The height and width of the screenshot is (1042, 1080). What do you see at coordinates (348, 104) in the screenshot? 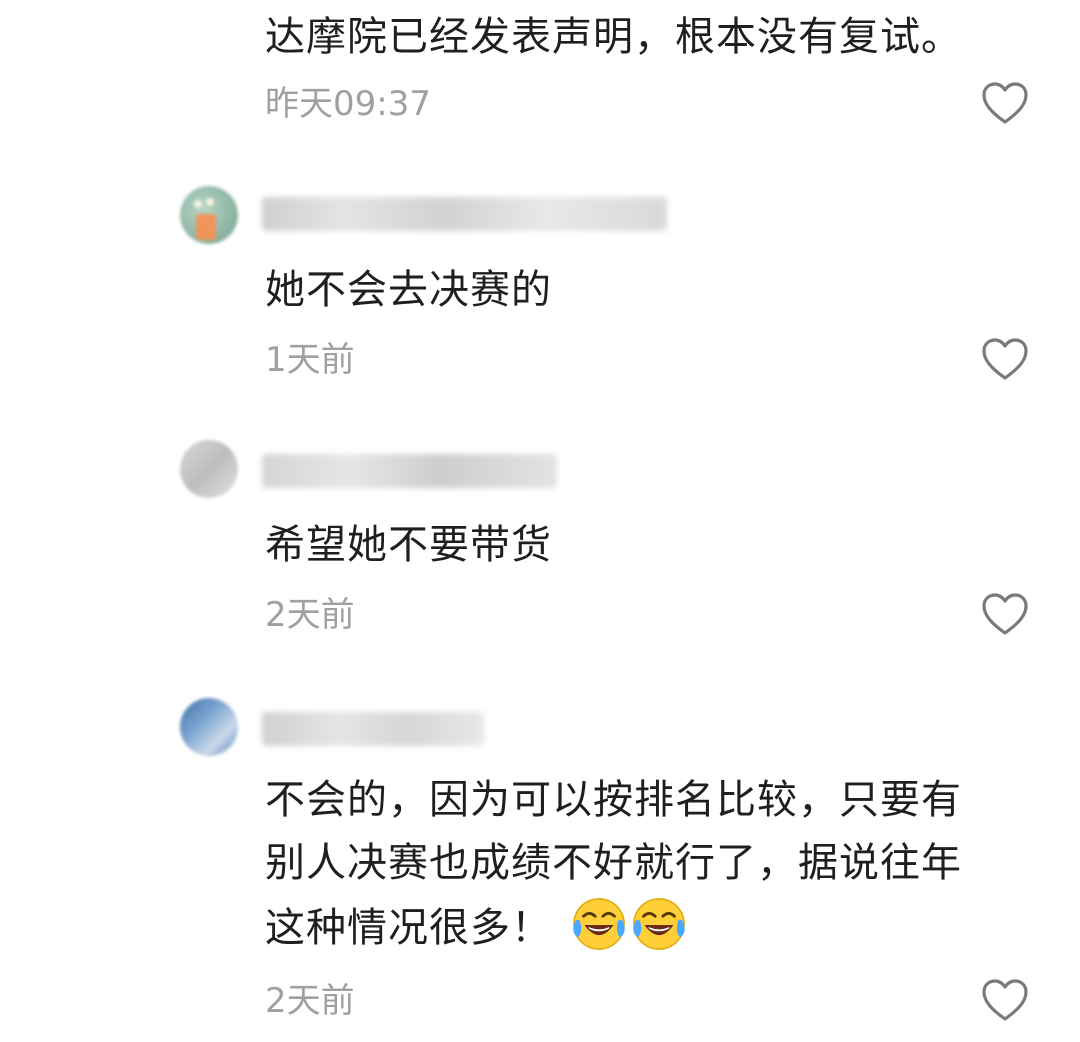
I see `comment-time: 昨天09:37` at bounding box center [348, 104].